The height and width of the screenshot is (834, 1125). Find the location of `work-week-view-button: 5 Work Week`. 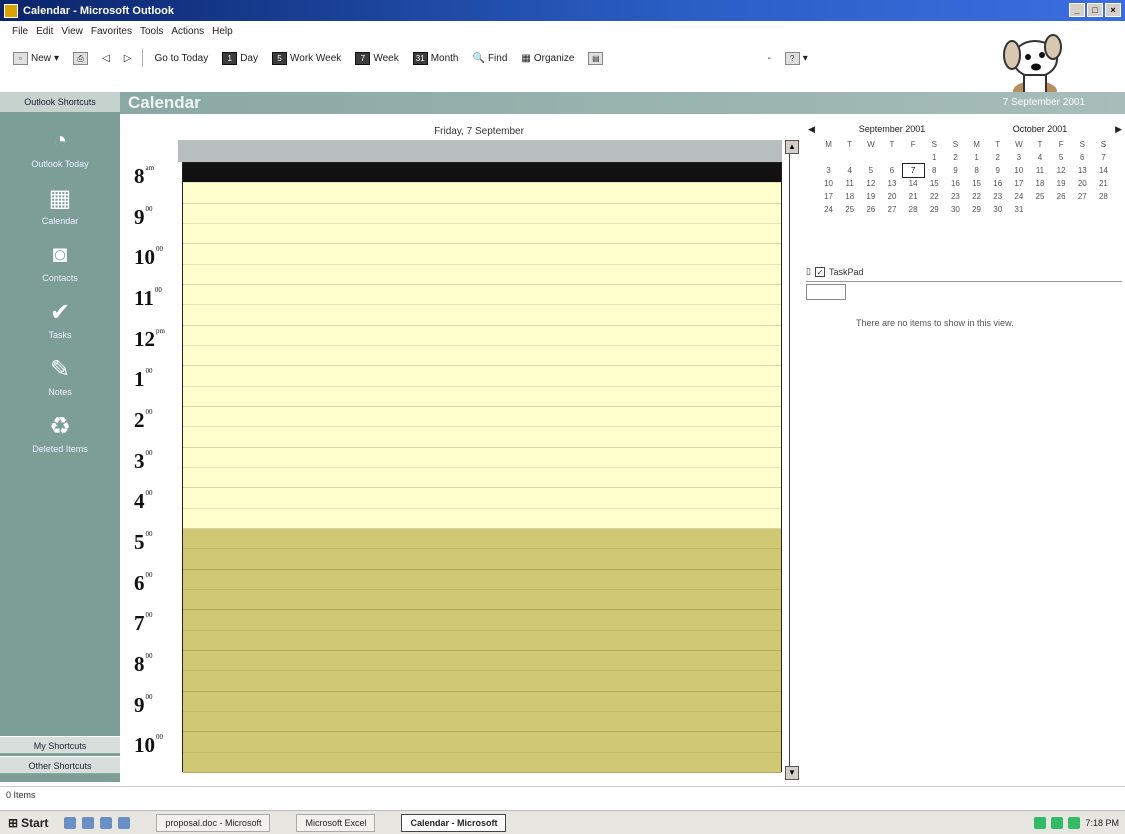

work-week-view-button: 5 Work Week is located at coordinates (306, 58).